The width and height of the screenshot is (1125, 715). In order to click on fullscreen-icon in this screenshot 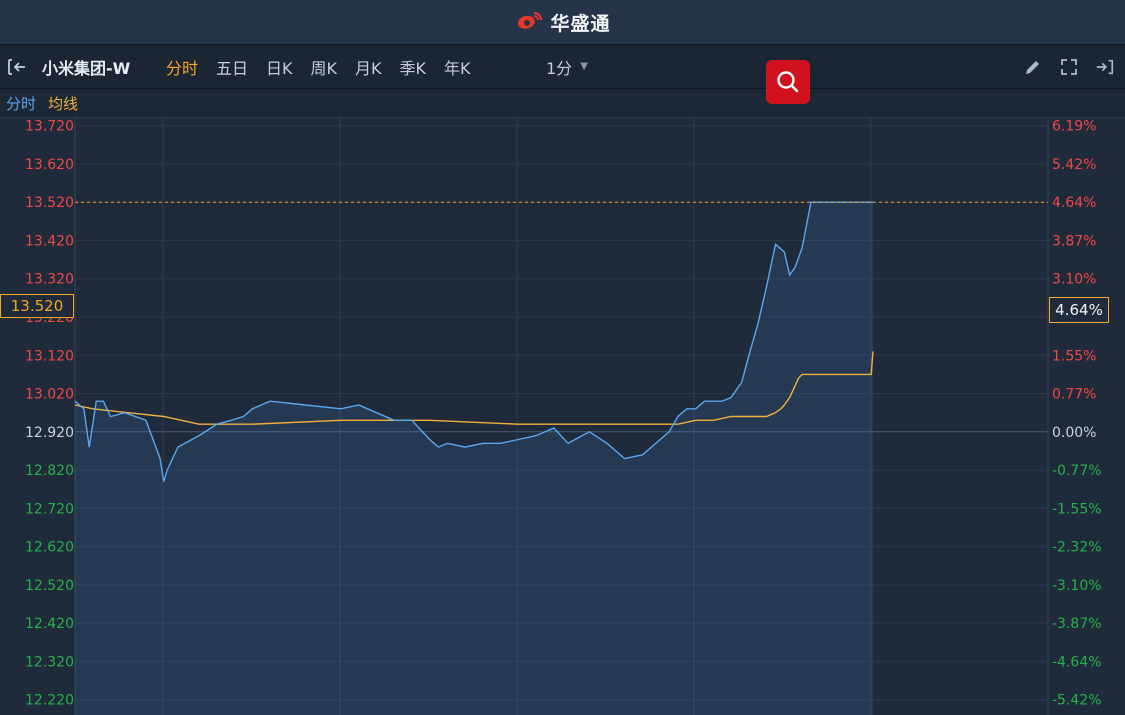, I will do `click(1069, 67)`.